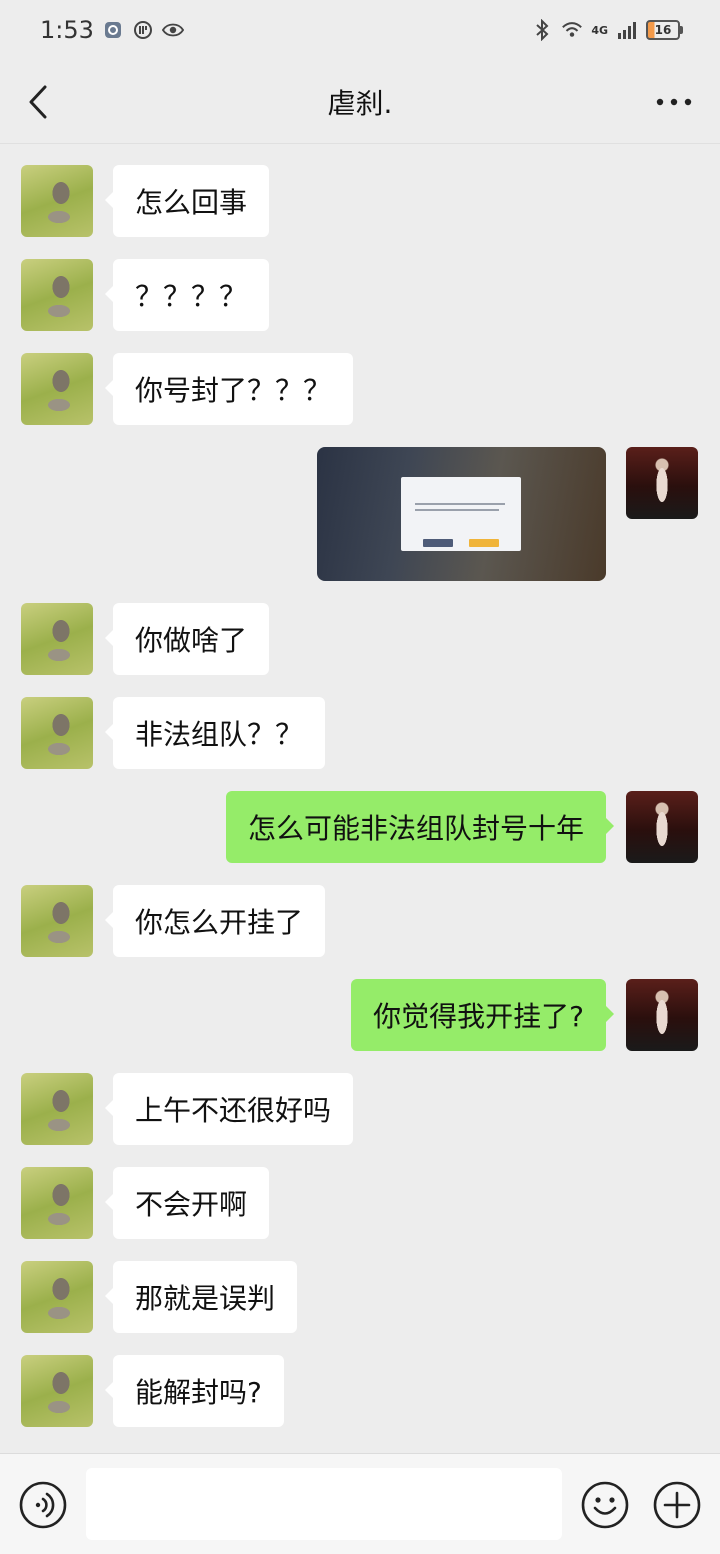 The image size is (720, 1554). What do you see at coordinates (229, 389) in the screenshot?
I see `message-bubble: 你号封了？？？` at bounding box center [229, 389].